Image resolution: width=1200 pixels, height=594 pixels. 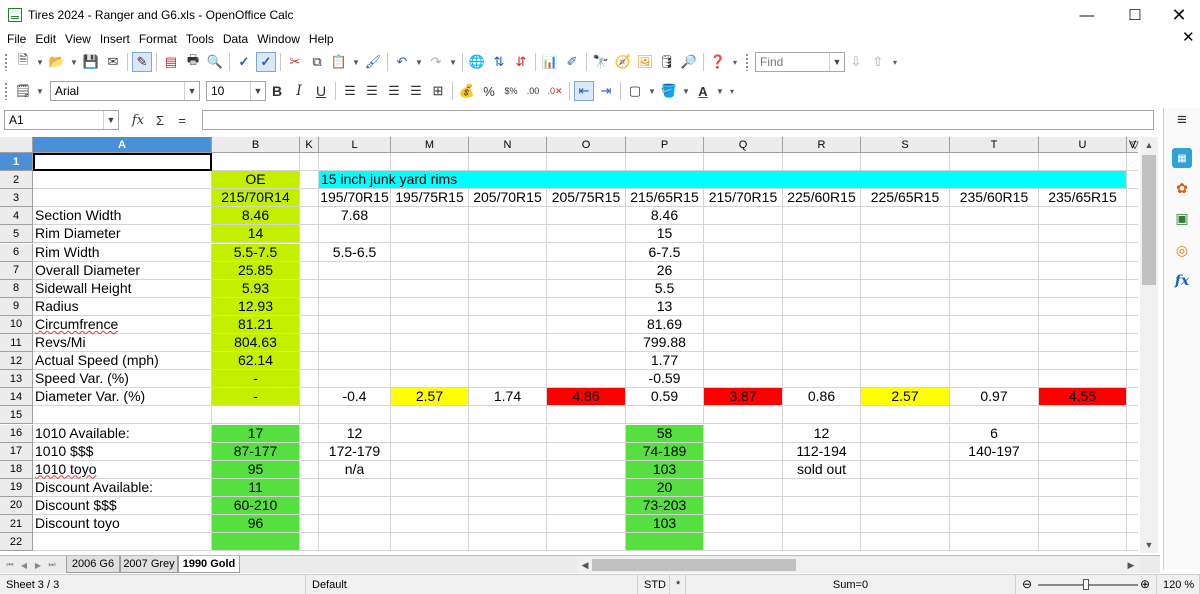 What do you see at coordinates (665, 324) in the screenshot?
I see `cell-p10: 81.69` at bounding box center [665, 324].